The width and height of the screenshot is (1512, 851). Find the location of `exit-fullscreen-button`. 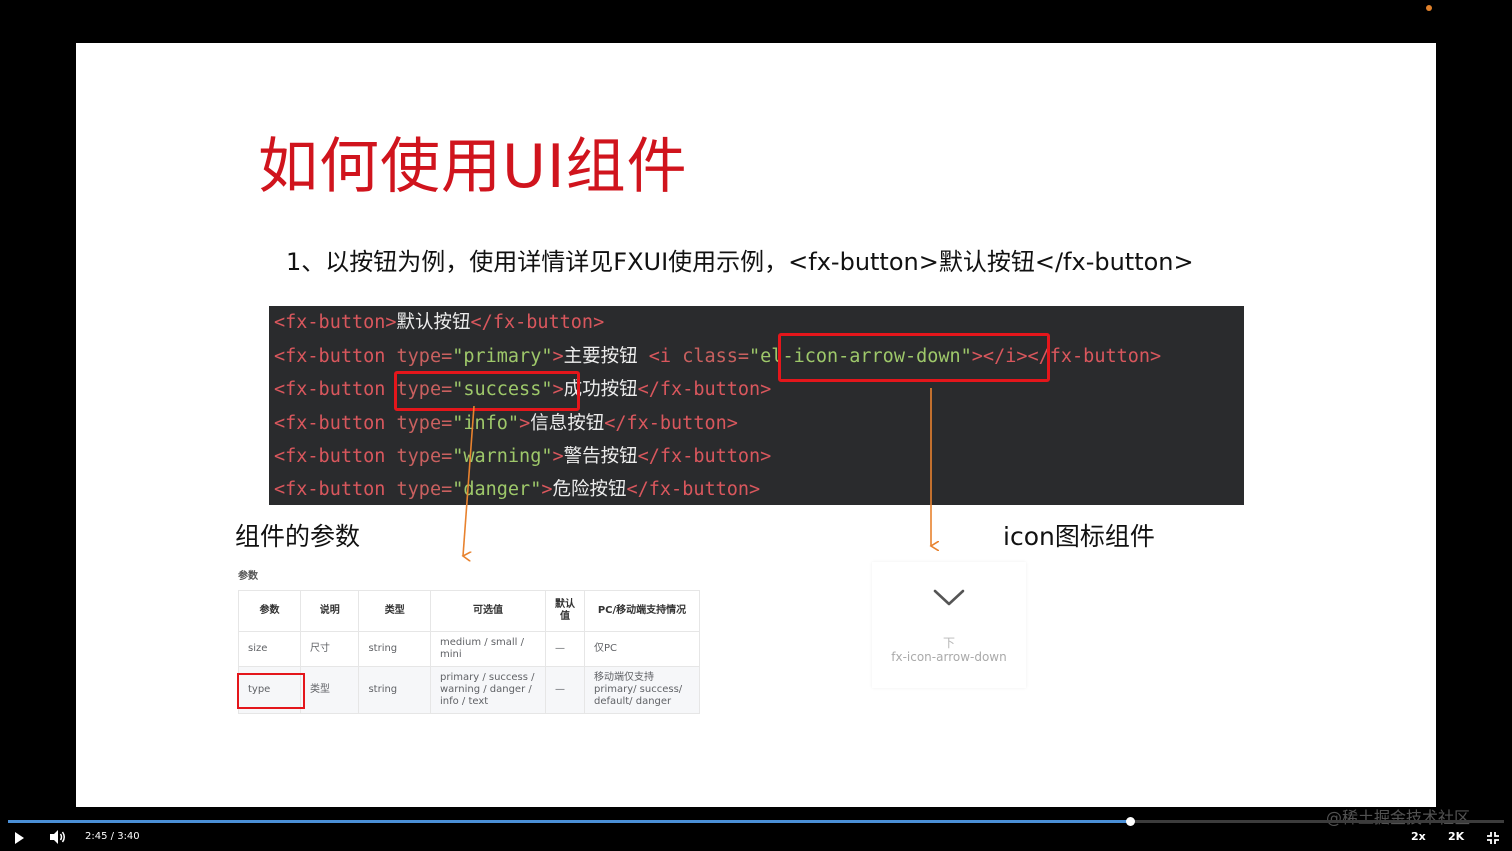

exit-fullscreen-button is located at coordinates (1493, 839).